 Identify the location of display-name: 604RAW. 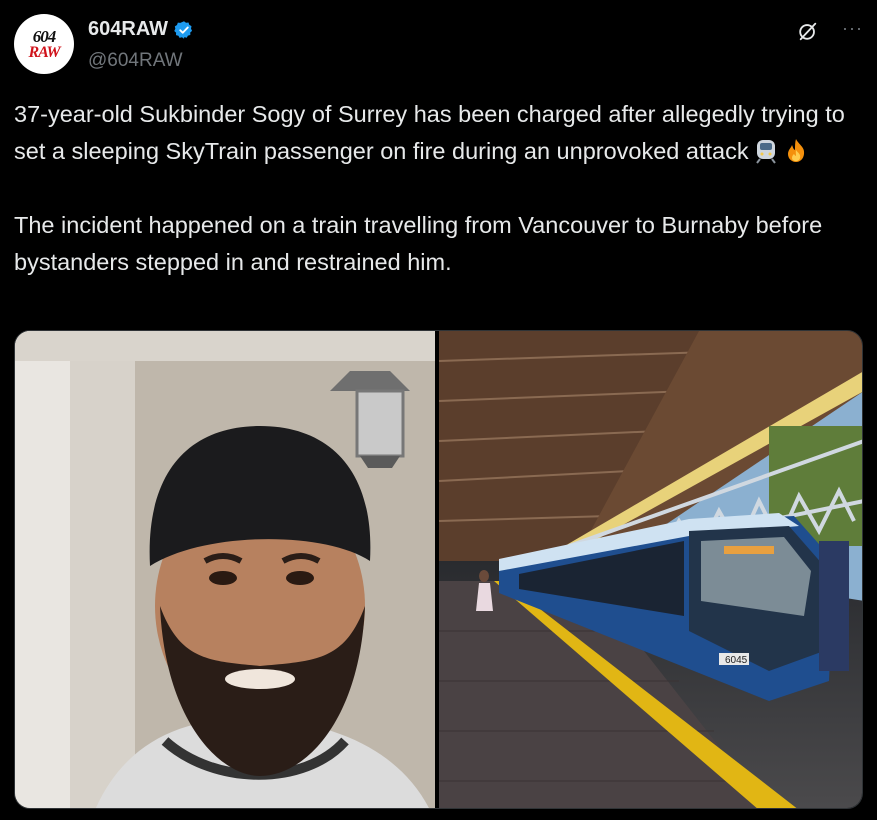
(128, 29).